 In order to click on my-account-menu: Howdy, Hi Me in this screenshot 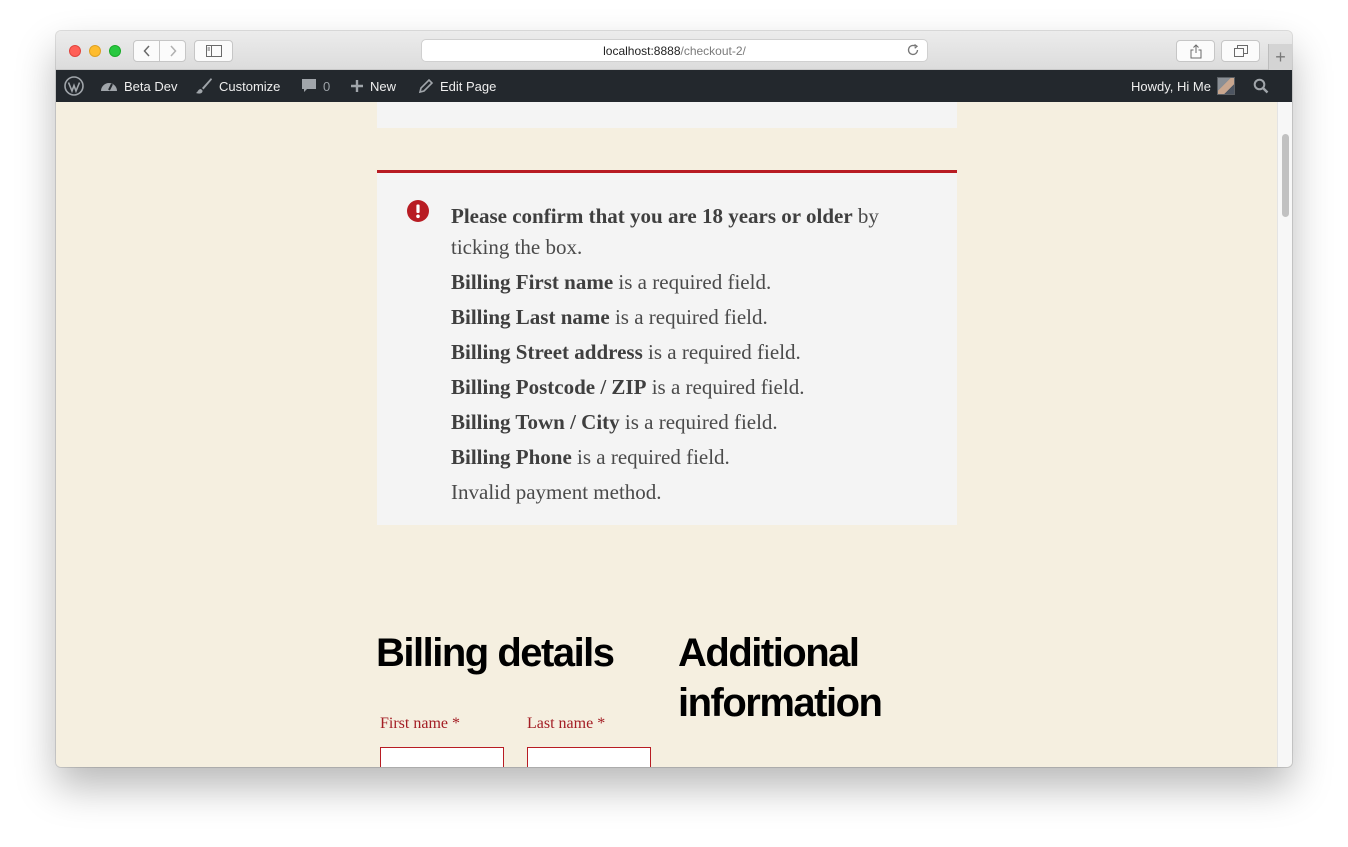, I will do `click(1183, 86)`.